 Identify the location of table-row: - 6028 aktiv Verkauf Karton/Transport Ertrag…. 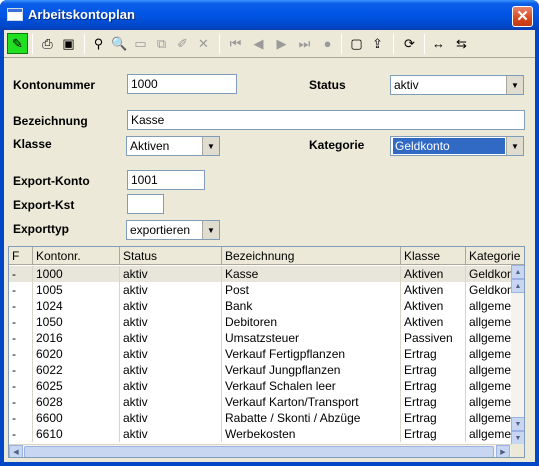
(264, 402).